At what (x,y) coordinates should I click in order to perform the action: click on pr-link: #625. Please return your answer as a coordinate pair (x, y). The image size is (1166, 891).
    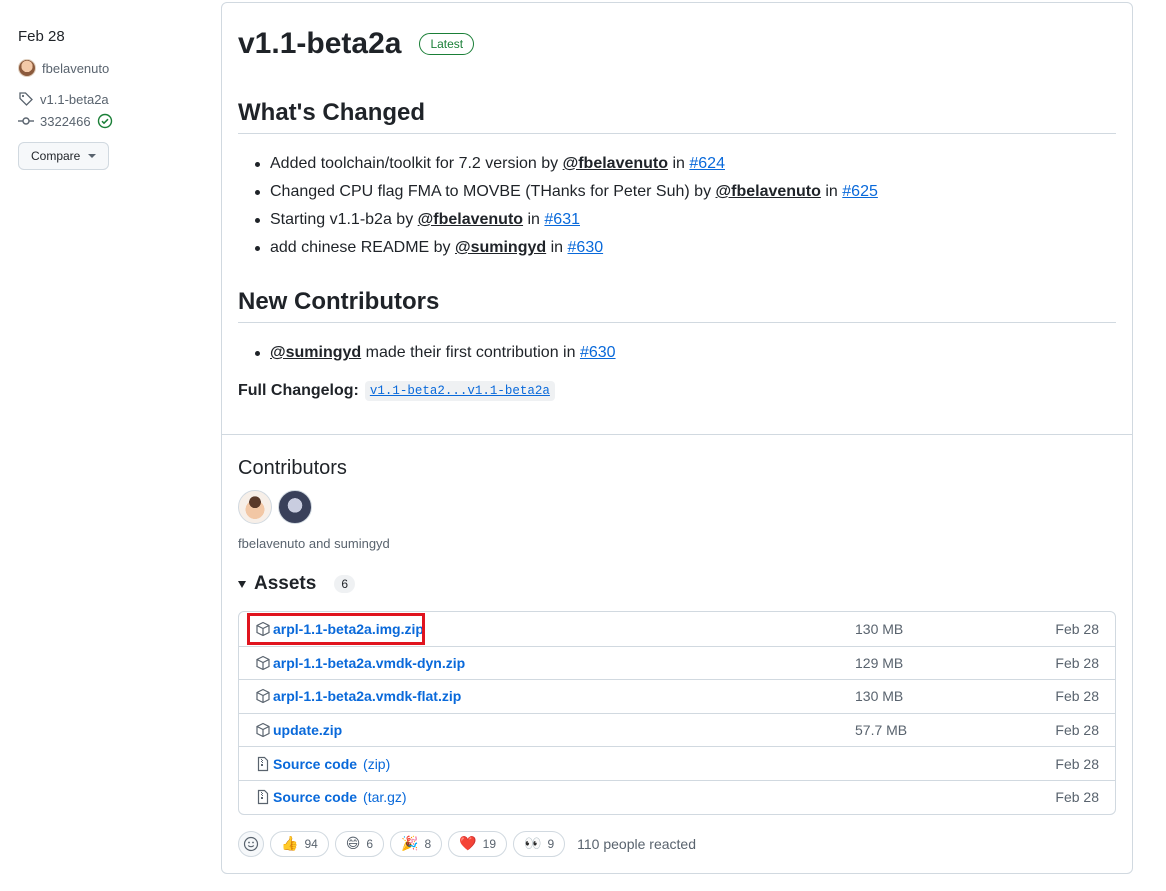
    Looking at the image, I should click on (860, 191).